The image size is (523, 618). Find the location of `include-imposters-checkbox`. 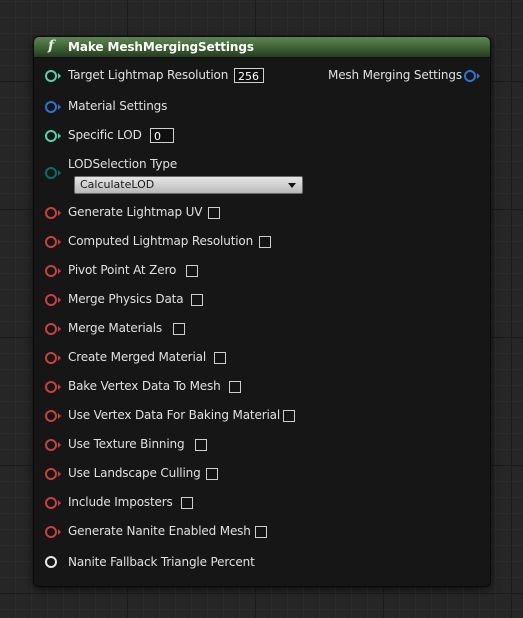

include-imposters-checkbox is located at coordinates (187, 503).